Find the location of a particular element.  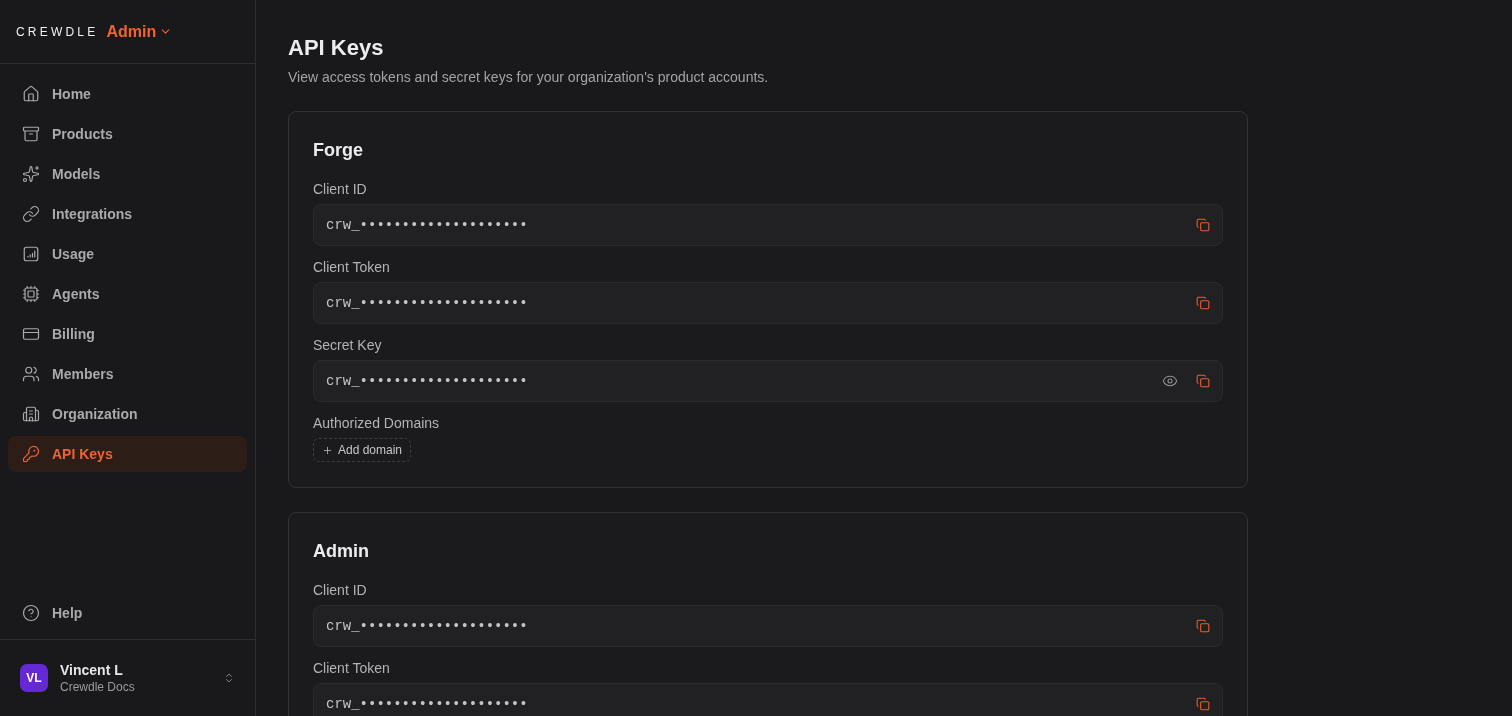

chevrons-up-down-icon is located at coordinates (229, 678).